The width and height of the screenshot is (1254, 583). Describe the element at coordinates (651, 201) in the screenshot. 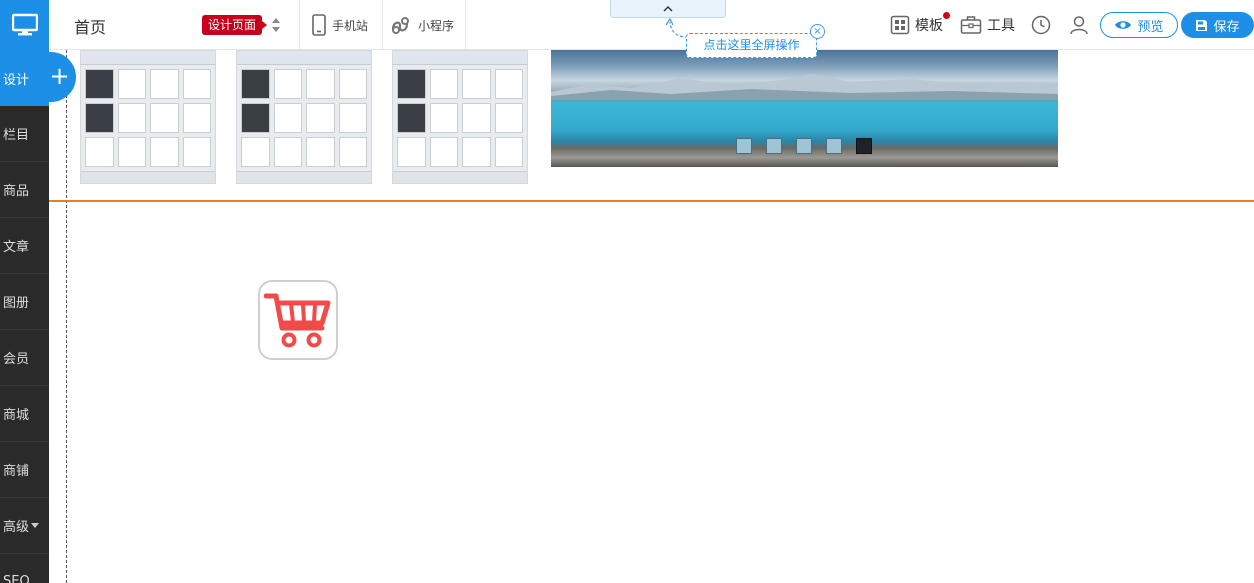

I see `section-divider` at that location.